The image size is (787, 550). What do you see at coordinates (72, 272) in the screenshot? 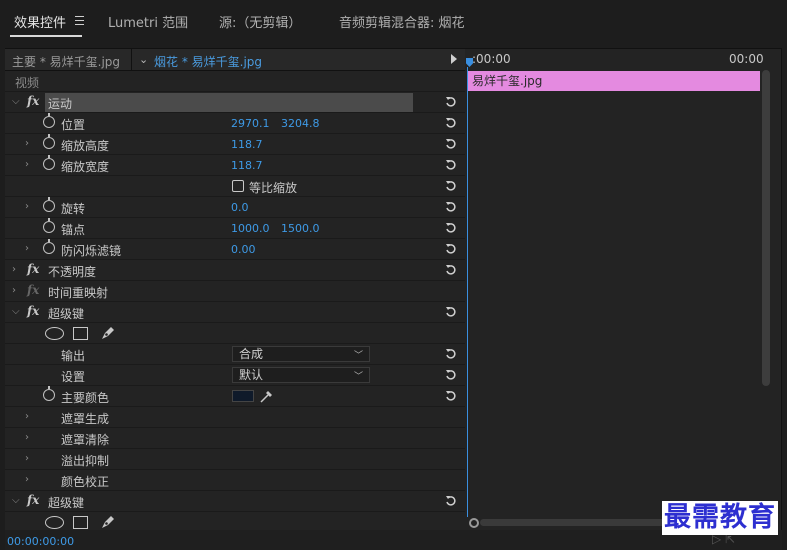
I see `effect-name: 不透明度` at bounding box center [72, 272].